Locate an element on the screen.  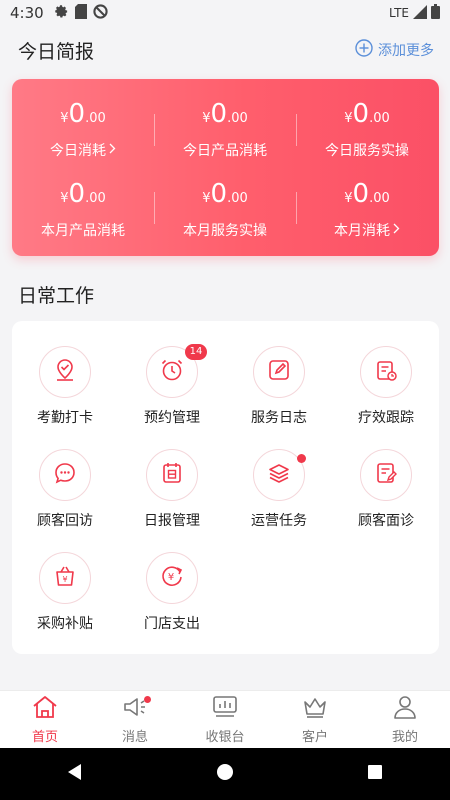
report-clock-icon is located at coordinates (386, 372).